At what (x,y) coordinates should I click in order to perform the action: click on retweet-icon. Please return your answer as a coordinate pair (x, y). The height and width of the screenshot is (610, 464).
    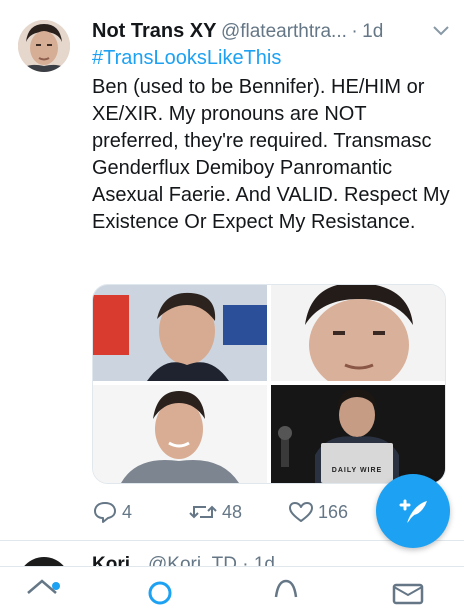
    Looking at the image, I should click on (203, 512).